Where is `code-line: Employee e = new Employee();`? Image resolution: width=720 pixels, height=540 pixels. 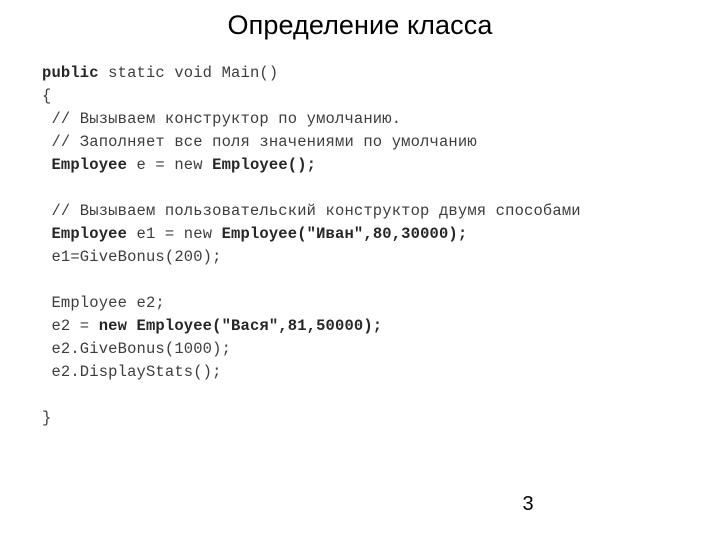
code-line: Employee e = new Employee(); is located at coordinates (352, 165).